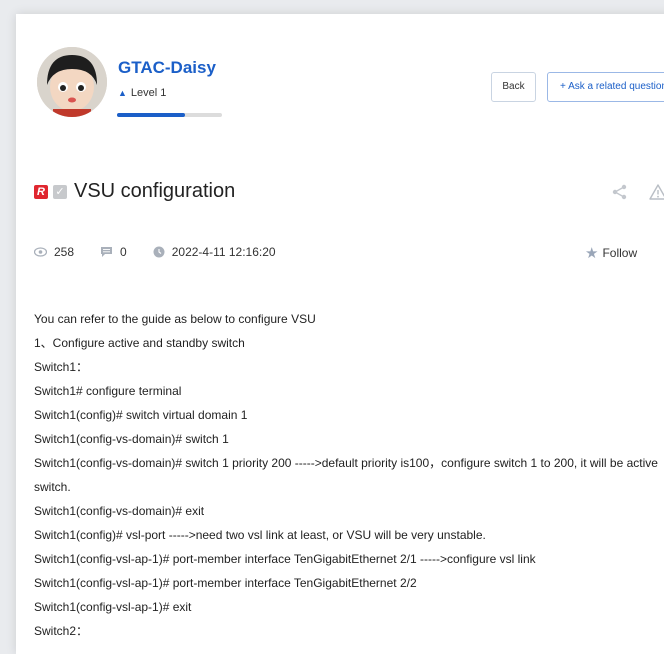 This screenshot has width=664, height=654. I want to click on user-level: ▲ Level 1, so click(142, 93).